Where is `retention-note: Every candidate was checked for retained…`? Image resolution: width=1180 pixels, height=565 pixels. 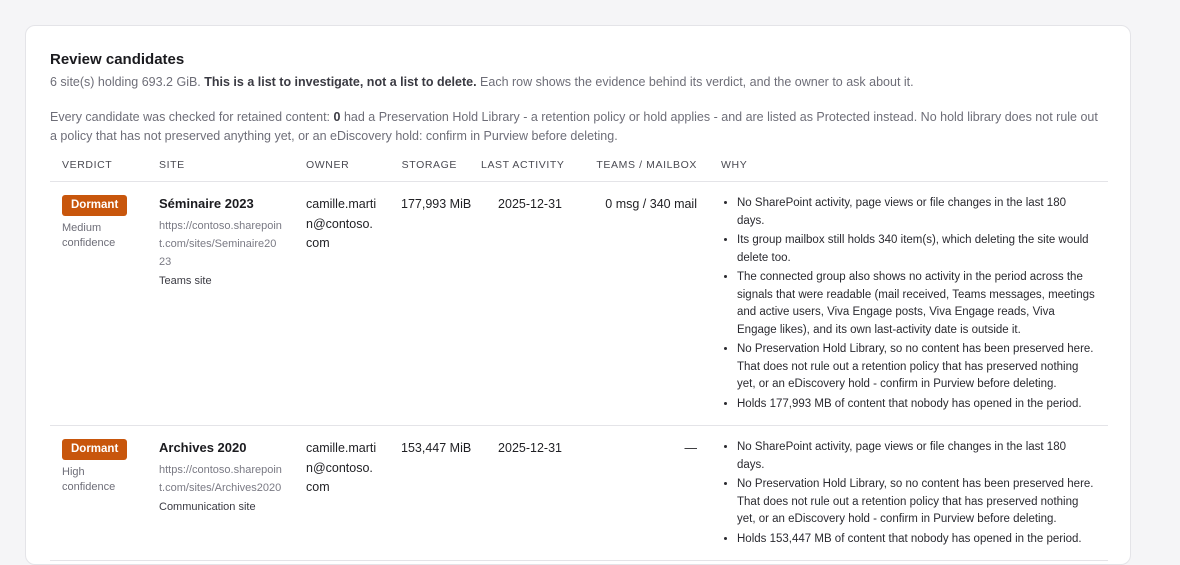
retention-note: Every candidate was checked for retained… is located at coordinates (579, 126).